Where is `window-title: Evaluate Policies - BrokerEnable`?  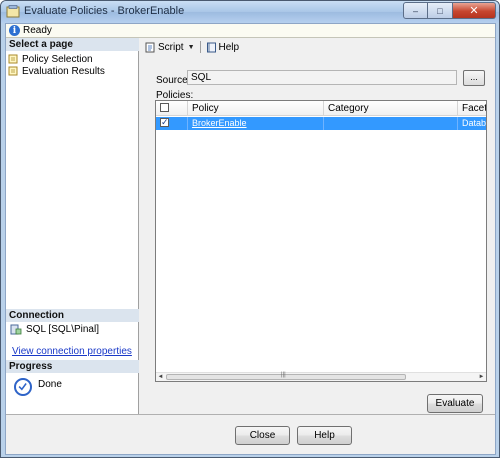
window-title: Evaluate Policies - BrokerEnable is located at coordinates (104, 11).